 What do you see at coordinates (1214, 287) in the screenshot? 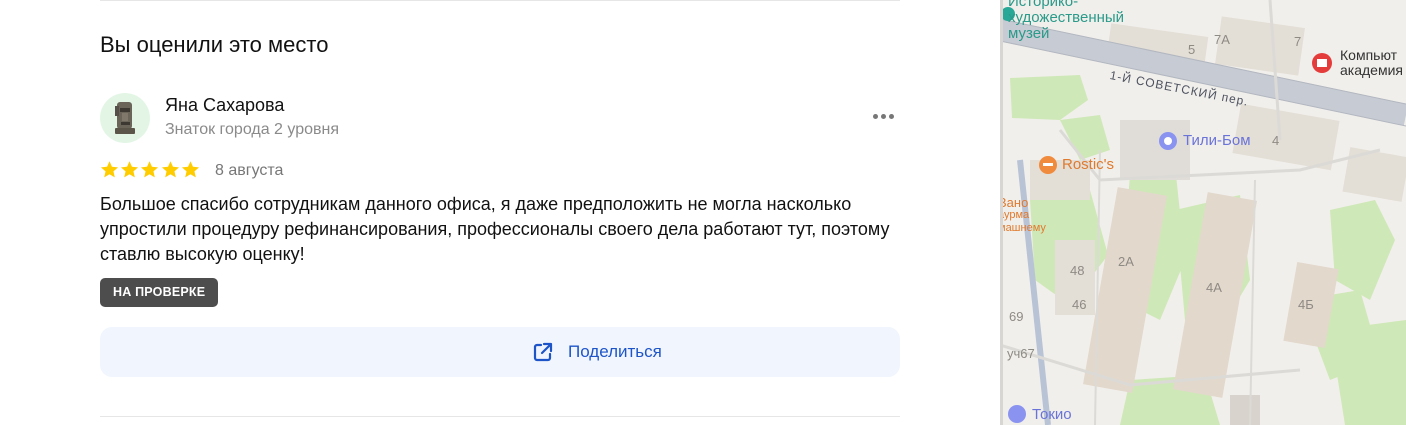
I see `house-number: 4А` at bounding box center [1214, 287].